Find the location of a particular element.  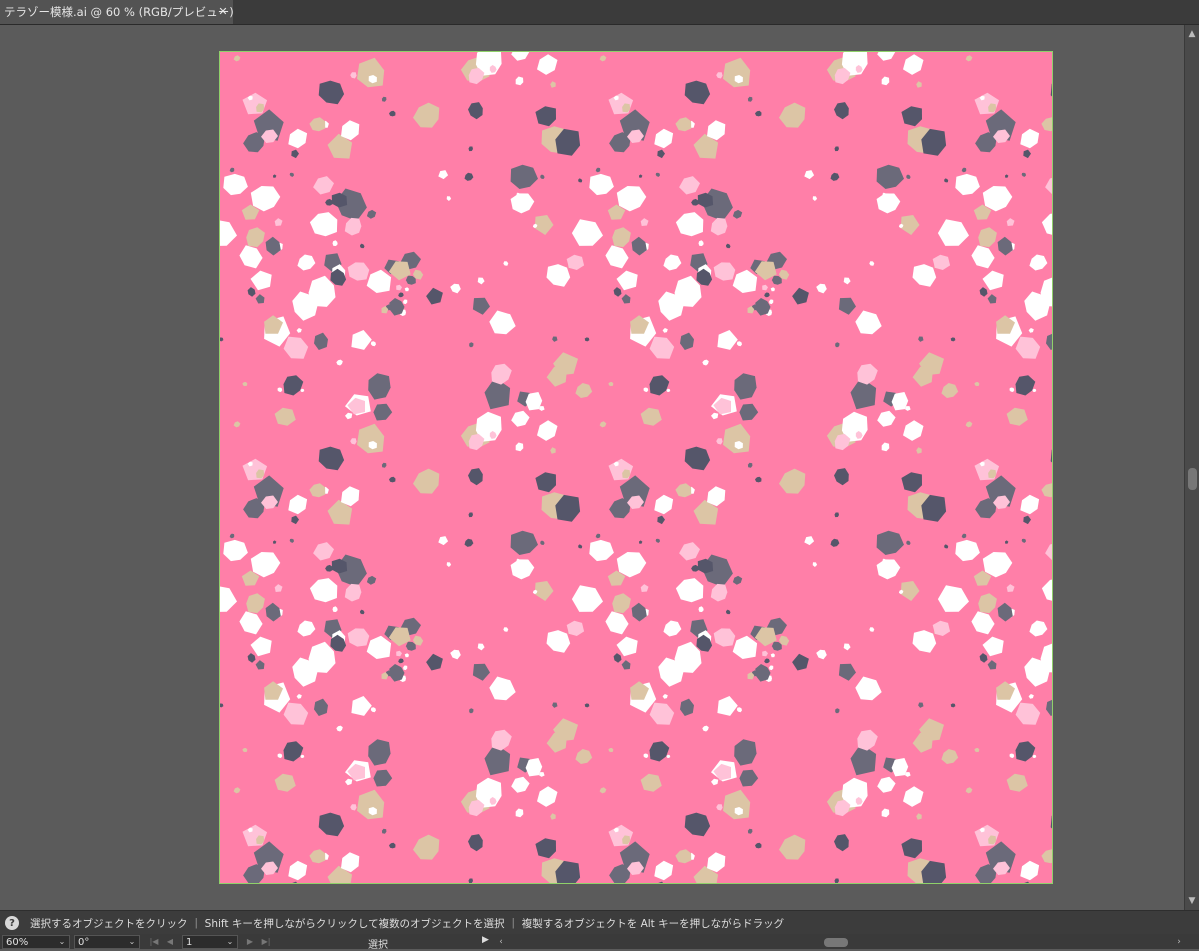

scroll-right-icon: › is located at coordinates (1179, 942).